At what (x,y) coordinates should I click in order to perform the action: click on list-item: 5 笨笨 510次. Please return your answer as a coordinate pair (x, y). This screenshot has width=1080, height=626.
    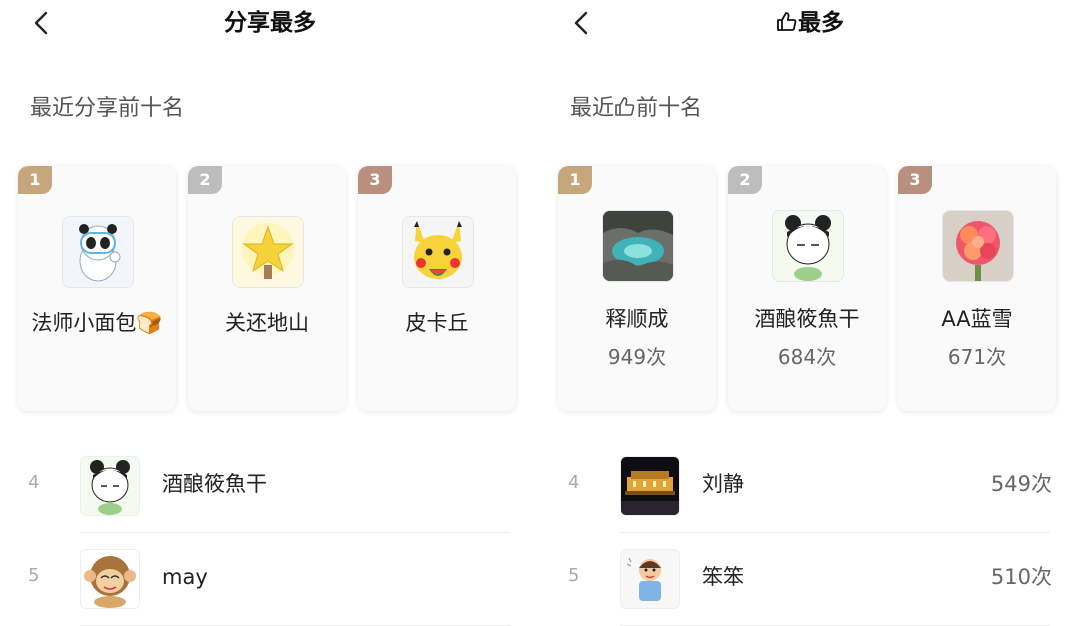
    Looking at the image, I should click on (810, 579).